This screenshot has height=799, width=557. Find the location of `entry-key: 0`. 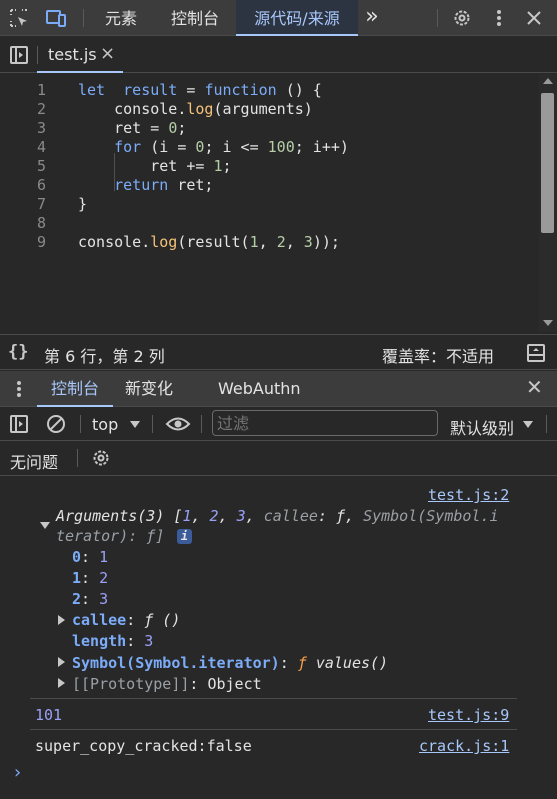

entry-key: 0 is located at coordinates (77, 557).